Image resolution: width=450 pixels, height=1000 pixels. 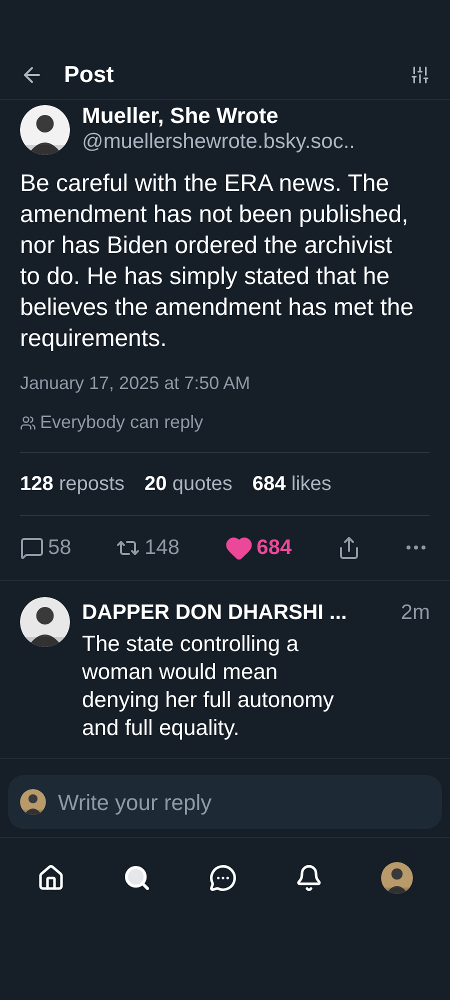 I want to click on stat-link: 20 quotes, so click(x=188, y=484).